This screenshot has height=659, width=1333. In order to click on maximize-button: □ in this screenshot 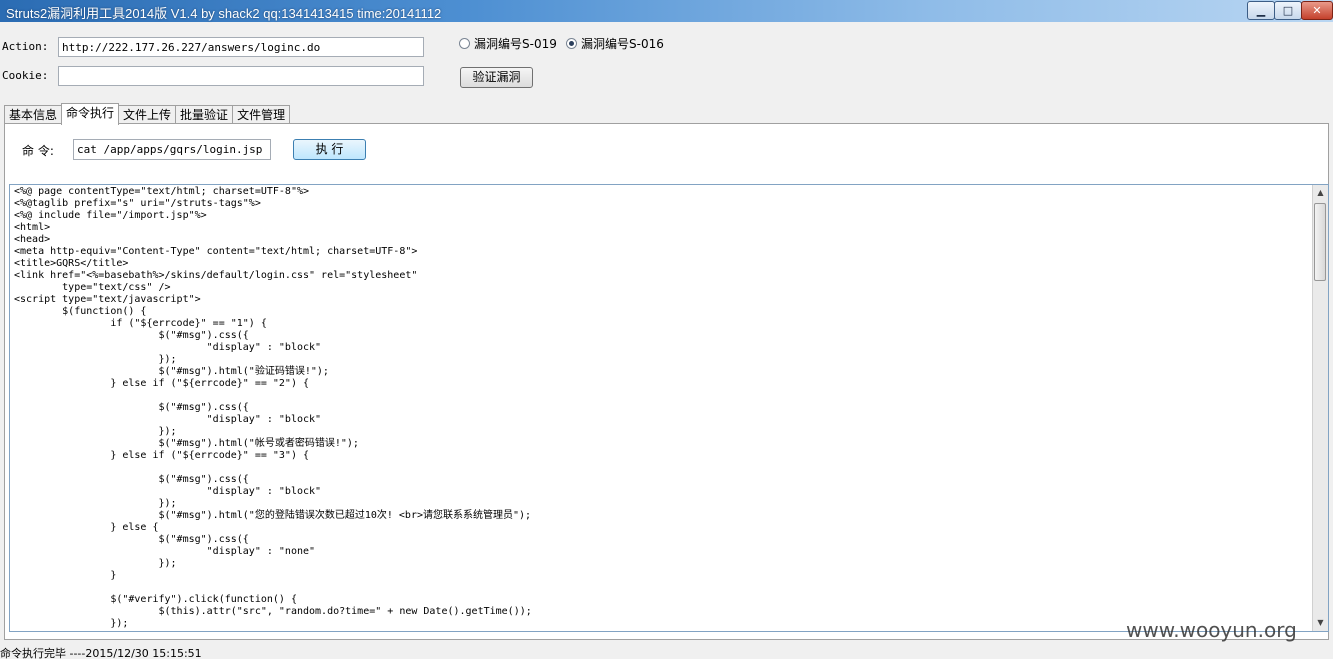, I will do `click(1288, 10)`.